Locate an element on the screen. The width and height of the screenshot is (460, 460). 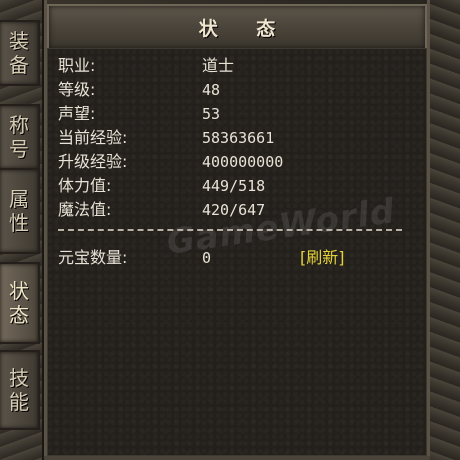
bottom-frame-border is located at coordinates (237, 458).